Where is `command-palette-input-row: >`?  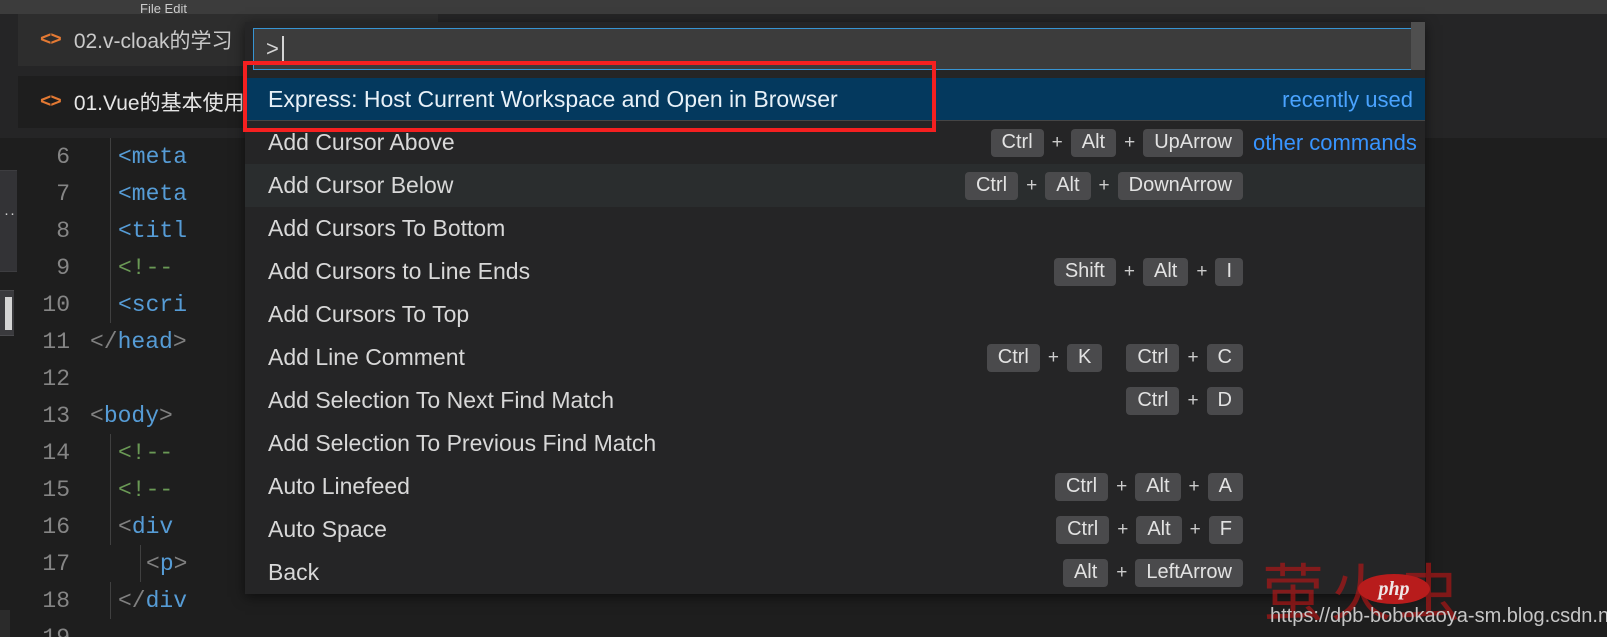
command-palette-input-row: > is located at coordinates (835, 50).